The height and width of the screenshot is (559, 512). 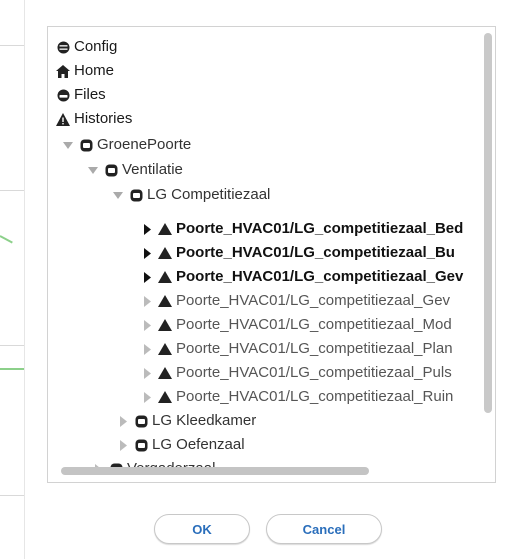 I want to click on home-icon, so click(x=63, y=71).